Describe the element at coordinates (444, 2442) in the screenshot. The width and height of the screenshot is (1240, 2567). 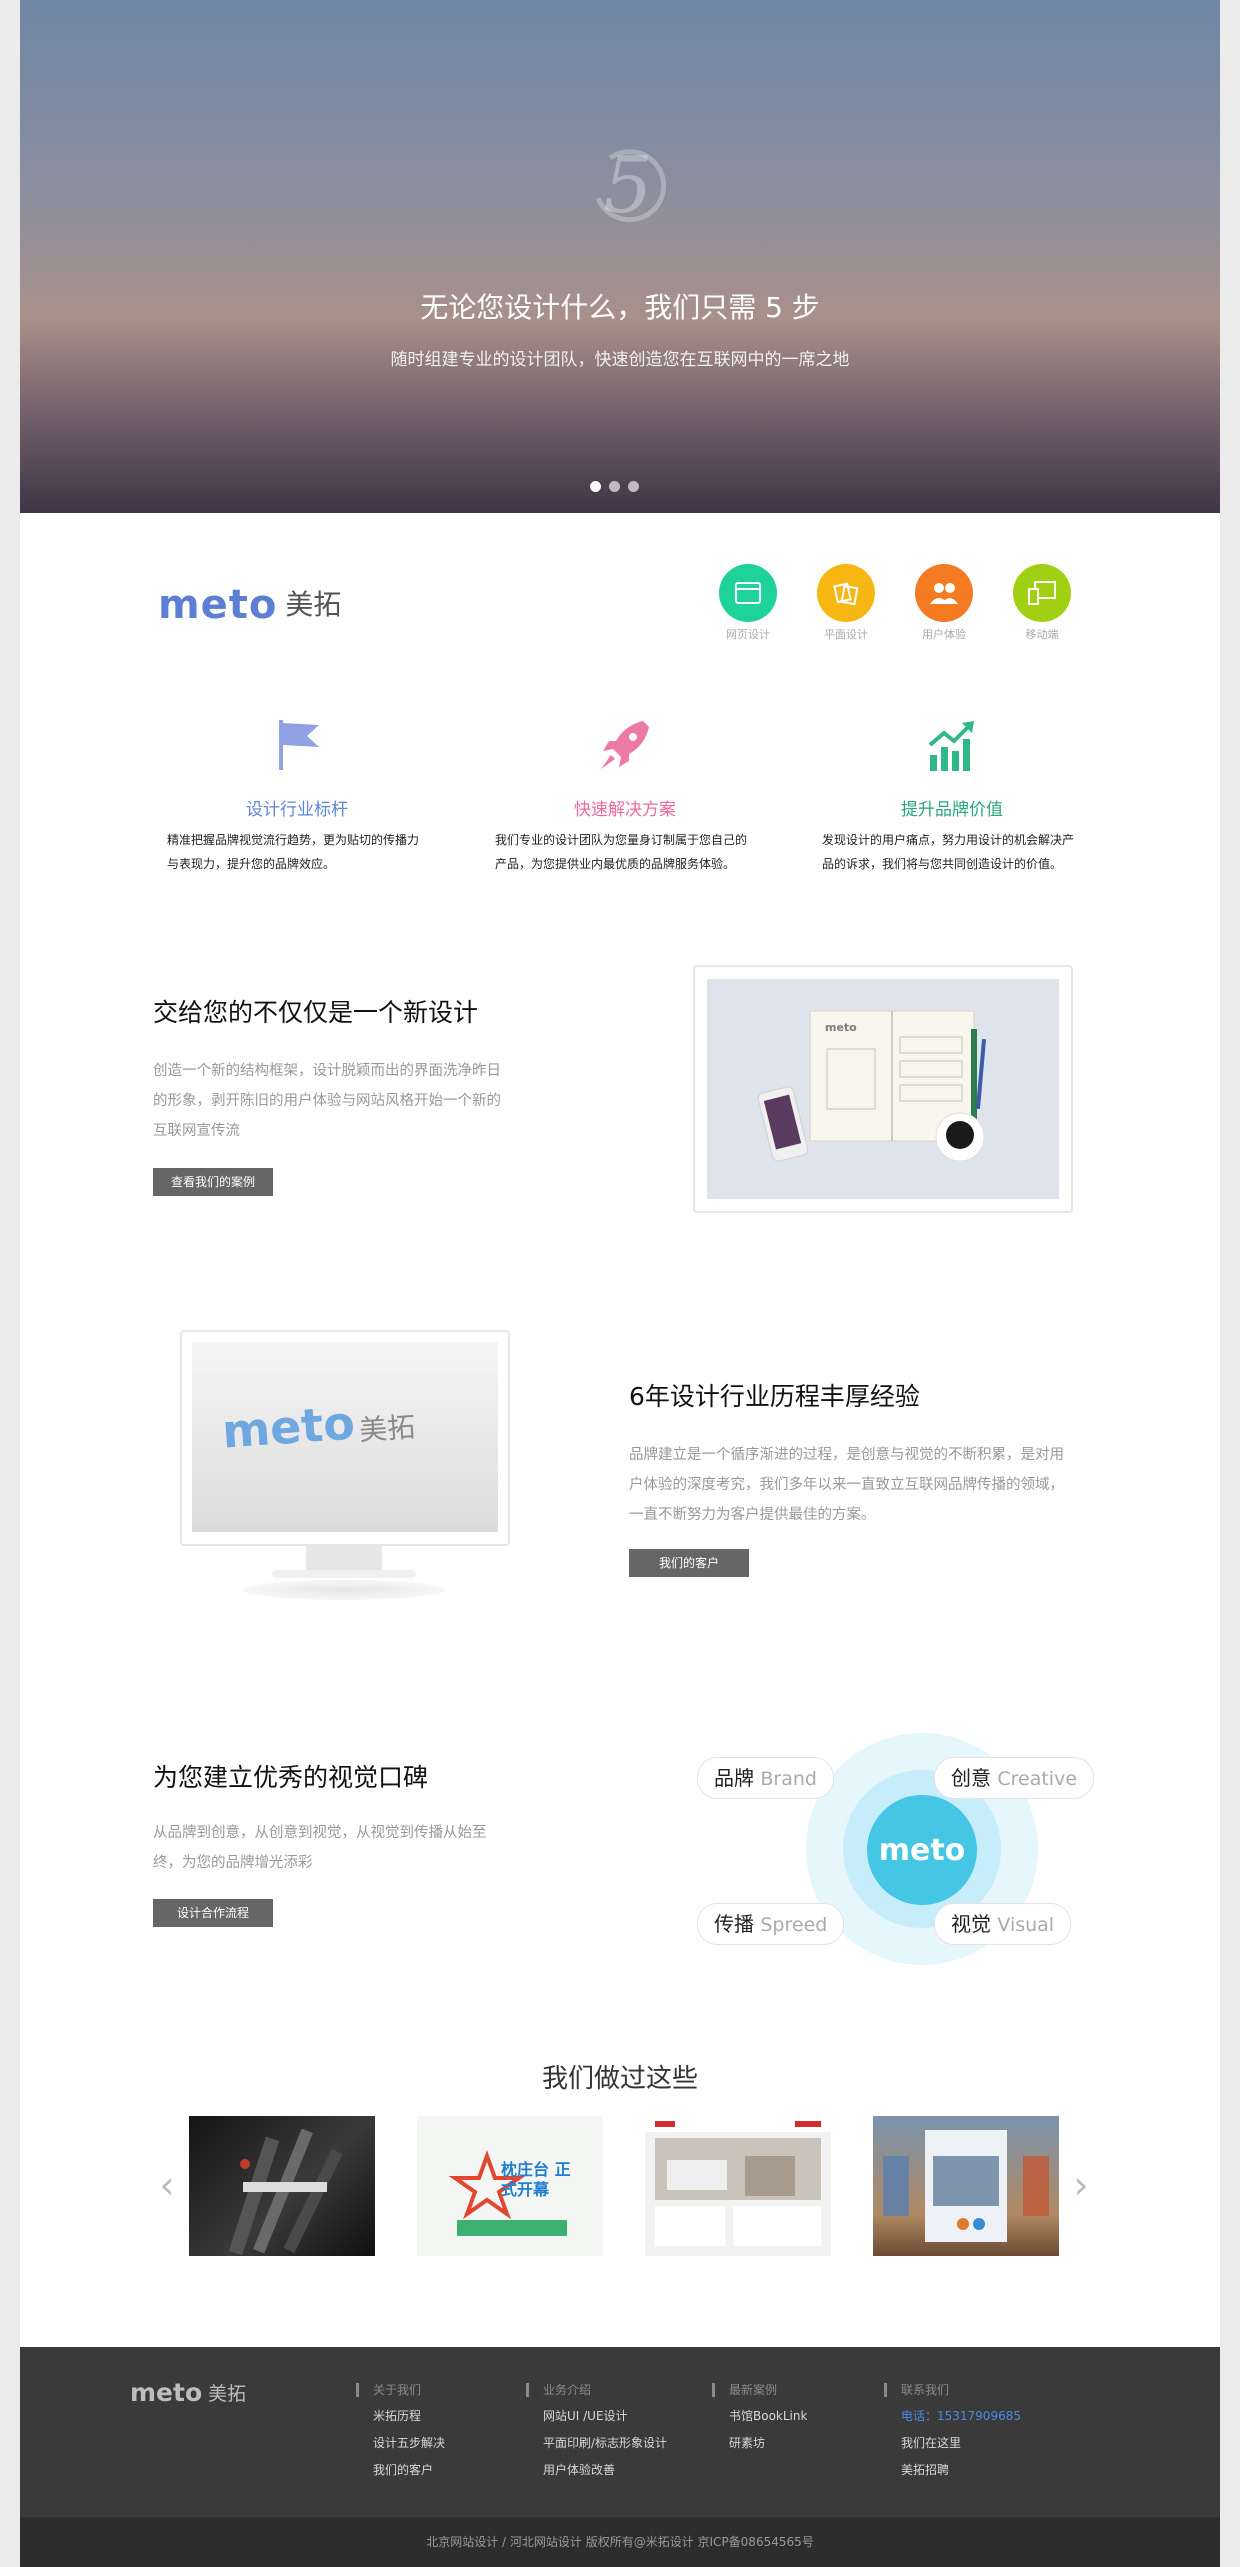
I see `footer-link: 设计五步解决` at that location.